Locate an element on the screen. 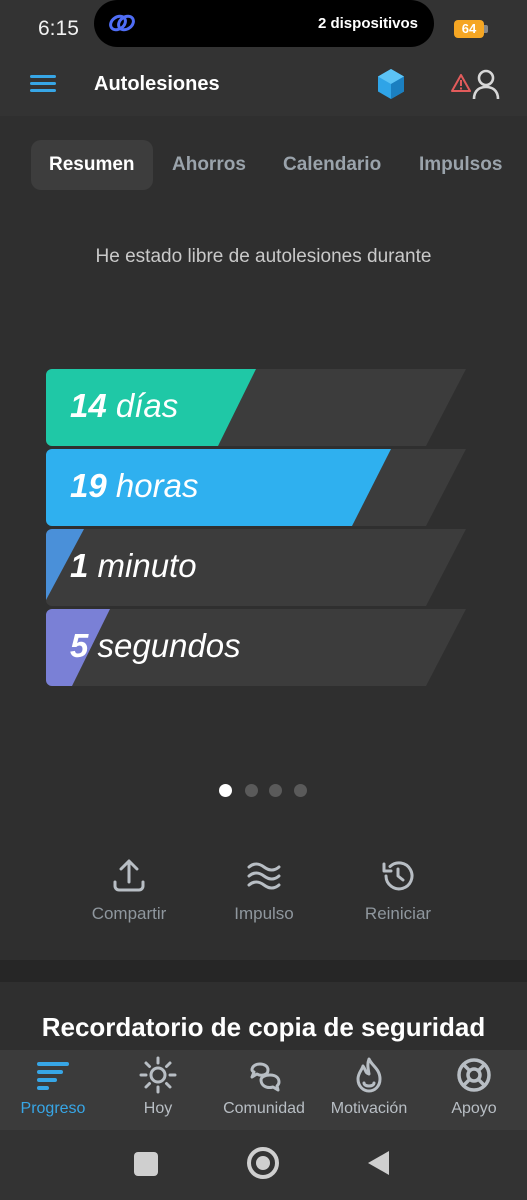  history-reset-icon is located at coordinates (398, 876).